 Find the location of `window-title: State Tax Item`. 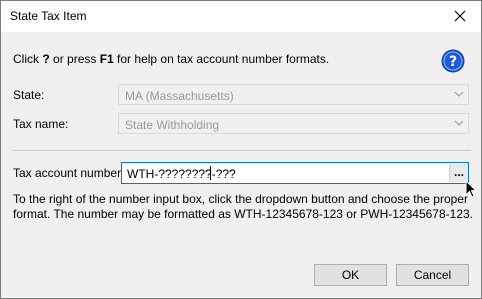

window-title: State Tax Item is located at coordinates (48, 16).